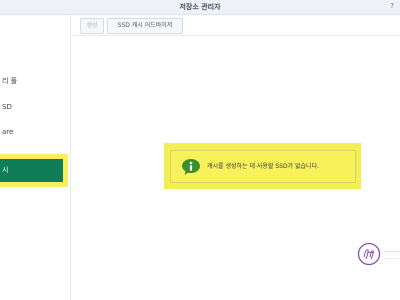 The width and height of the screenshot is (400, 300). I want to click on sidebar-item-storage-pool: 리 풀, so click(35, 81).